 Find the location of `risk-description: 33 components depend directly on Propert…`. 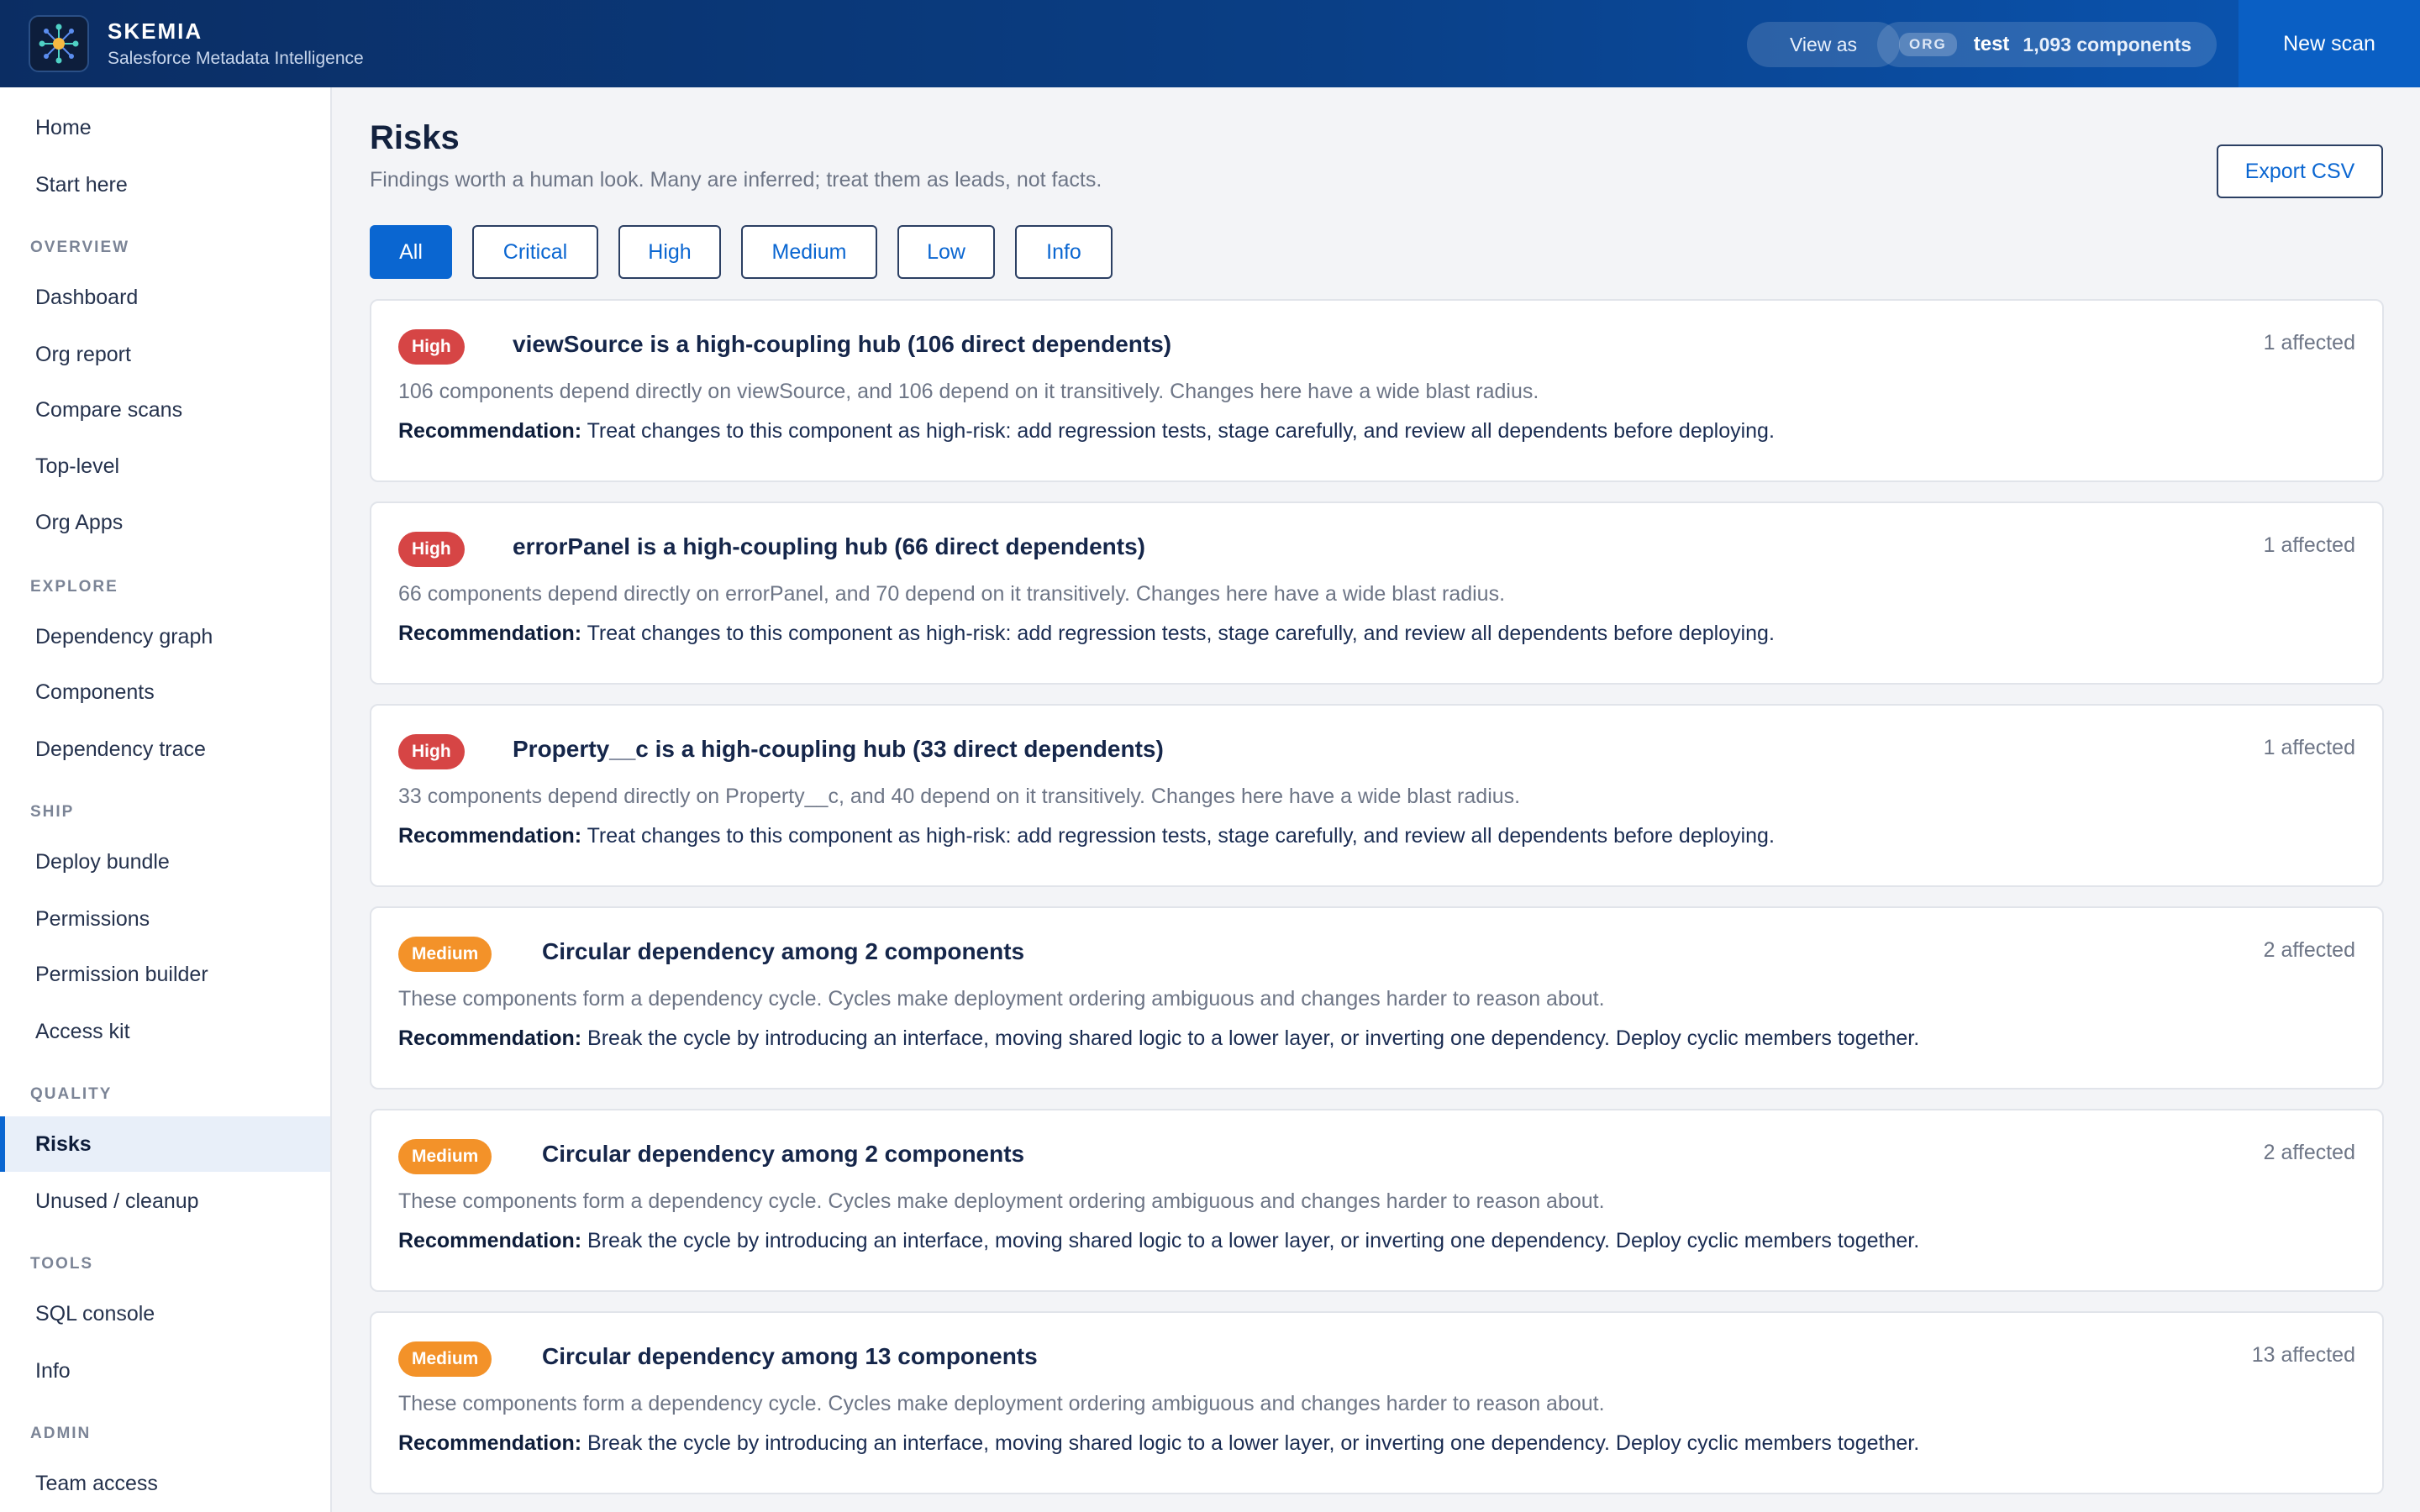

risk-description: 33 components depend directly on Propert… is located at coordinates (960, 796).